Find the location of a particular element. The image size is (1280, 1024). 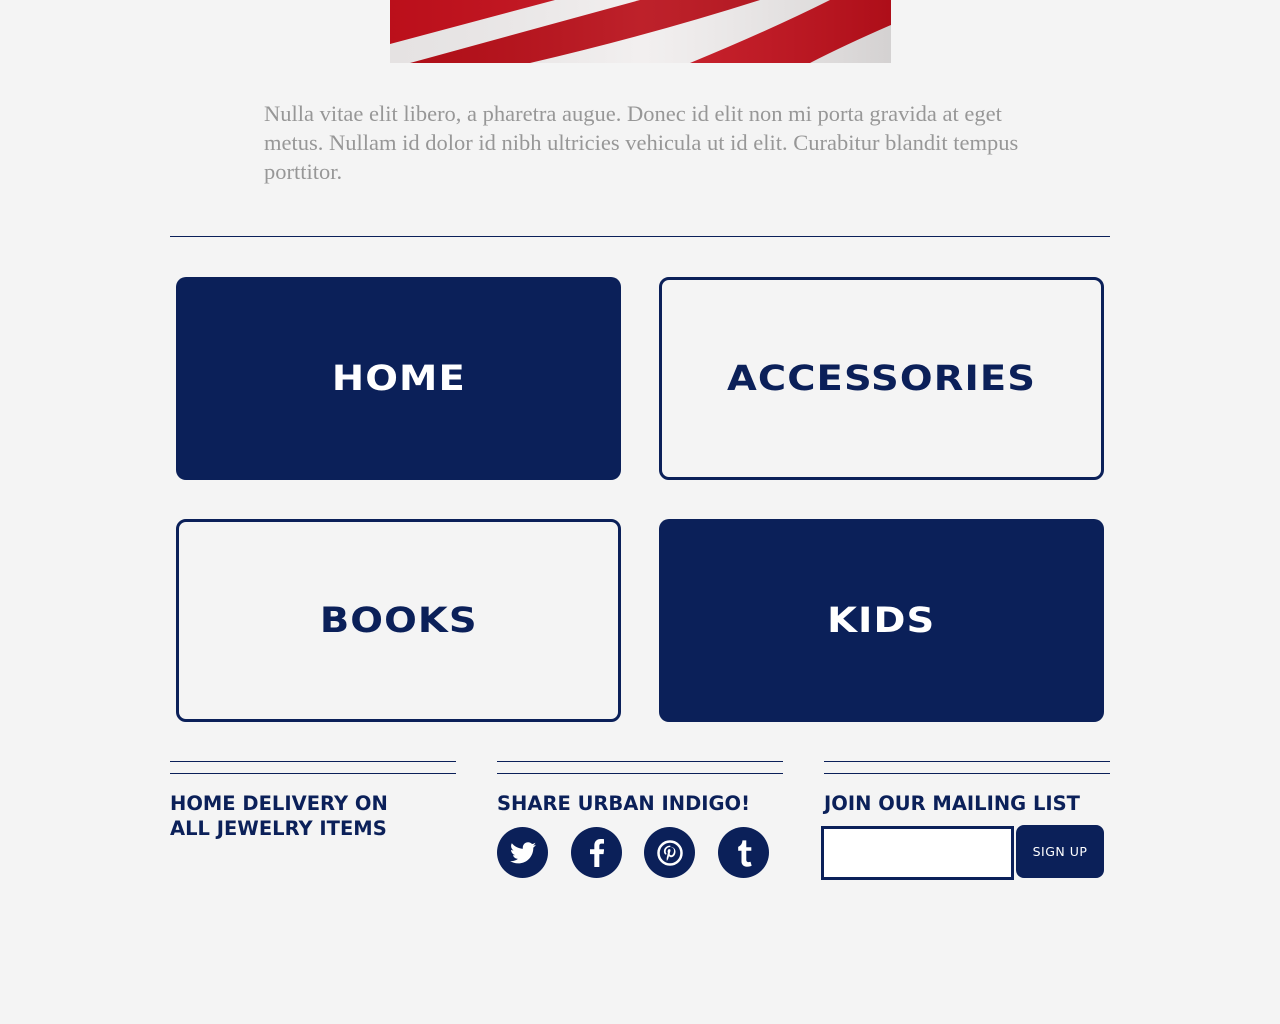

category-kids-label: KIDS is located at coordinates (881, 620).